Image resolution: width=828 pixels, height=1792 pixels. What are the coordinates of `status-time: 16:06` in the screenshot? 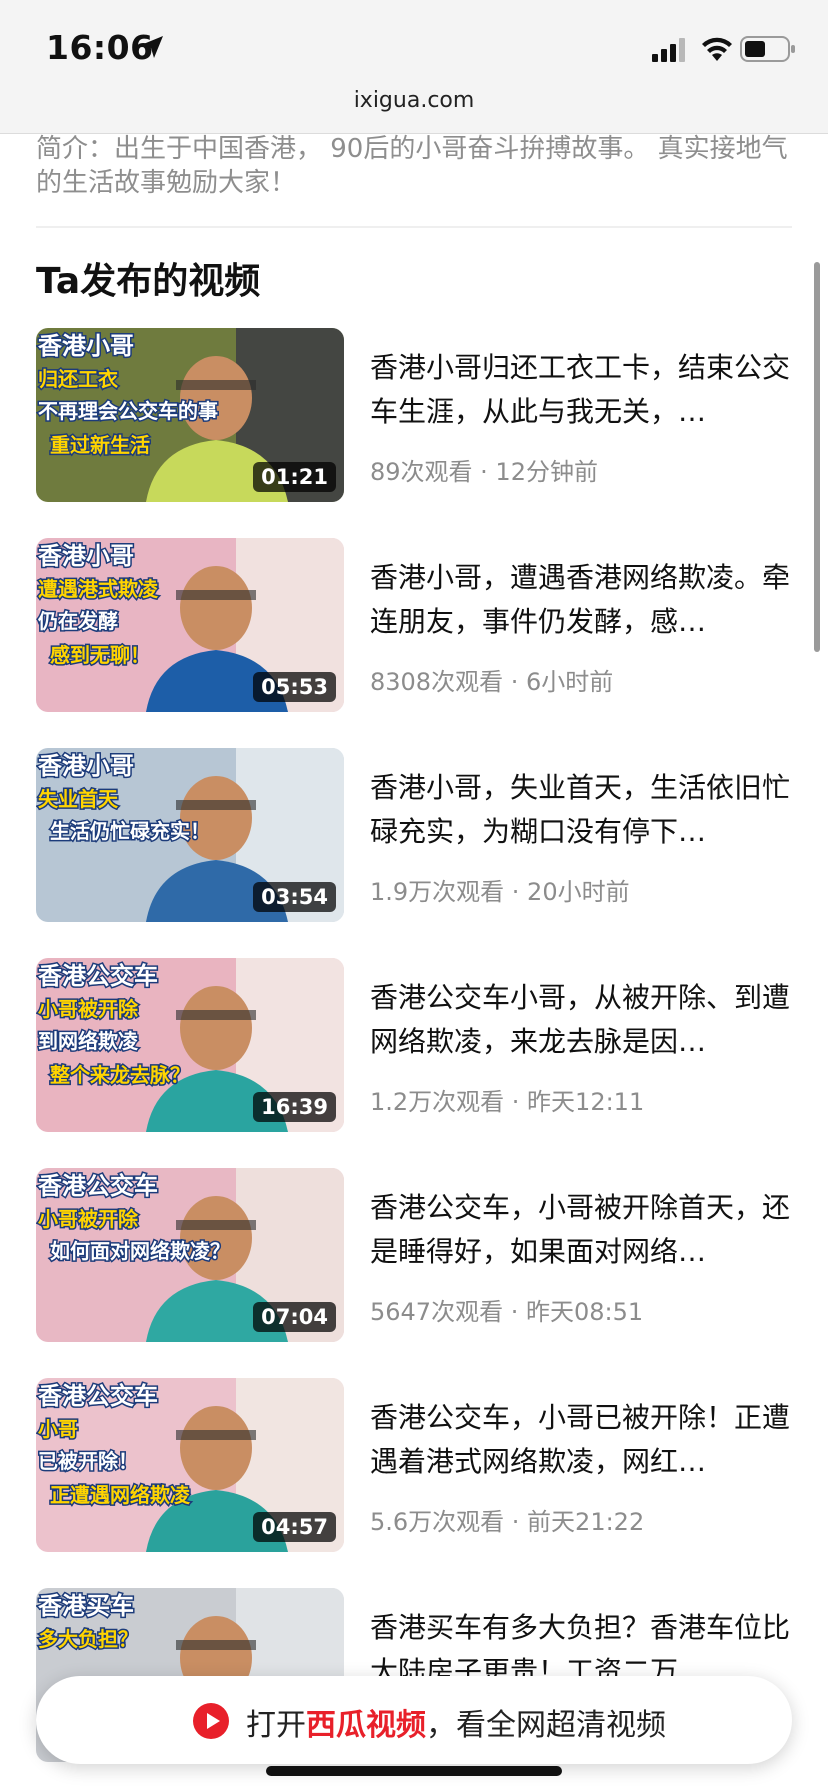 It's located at (100, 47).